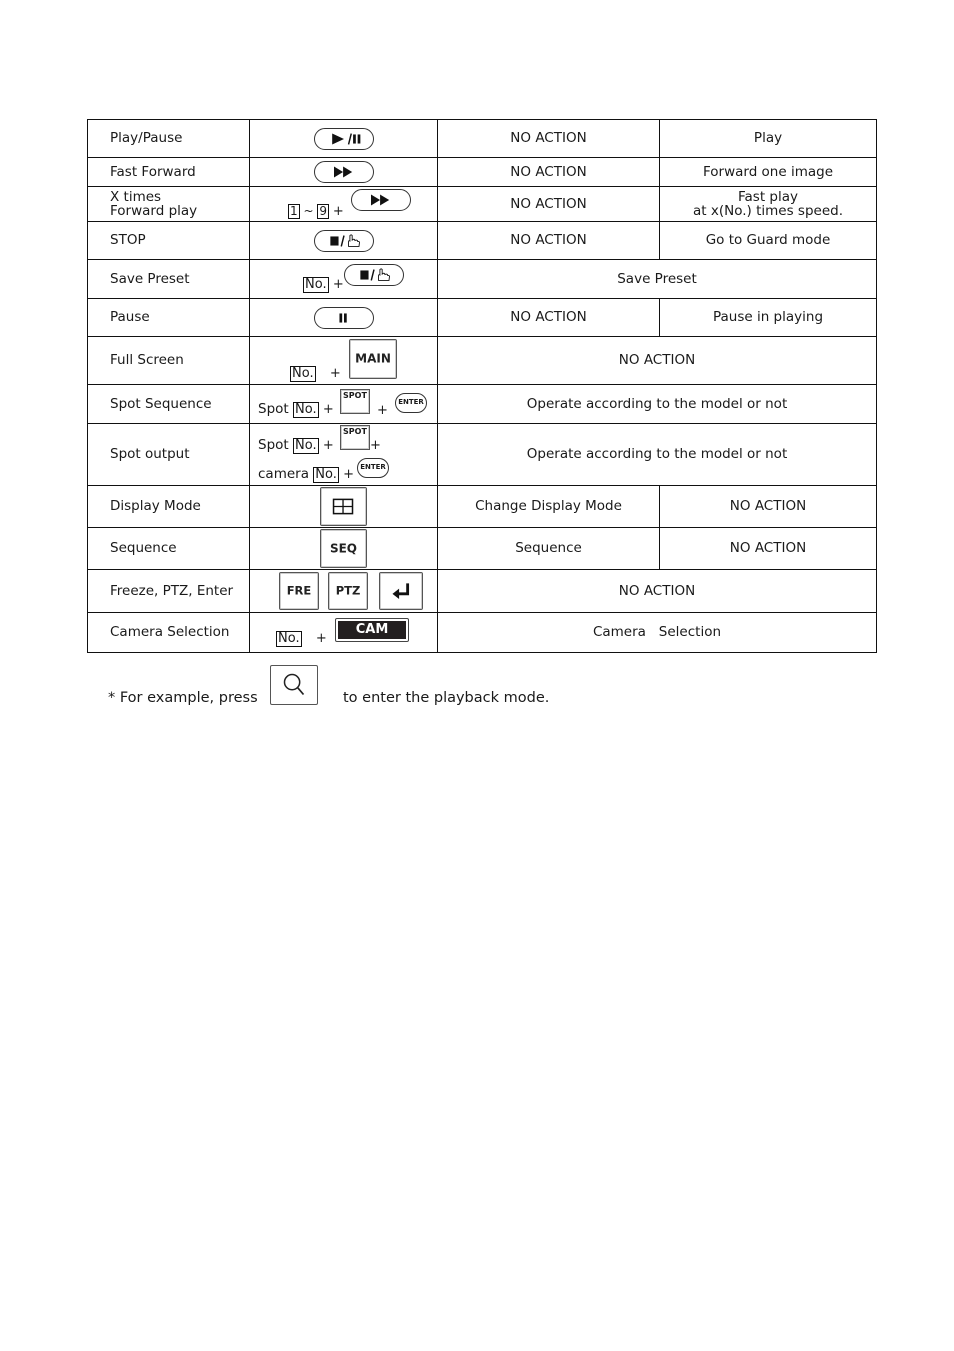 Image resolution: width=954 pixels, height=1351 pixels. I want to click on table-row: Full Screen No. + MAIN NO ACTION, so click(482, 360).